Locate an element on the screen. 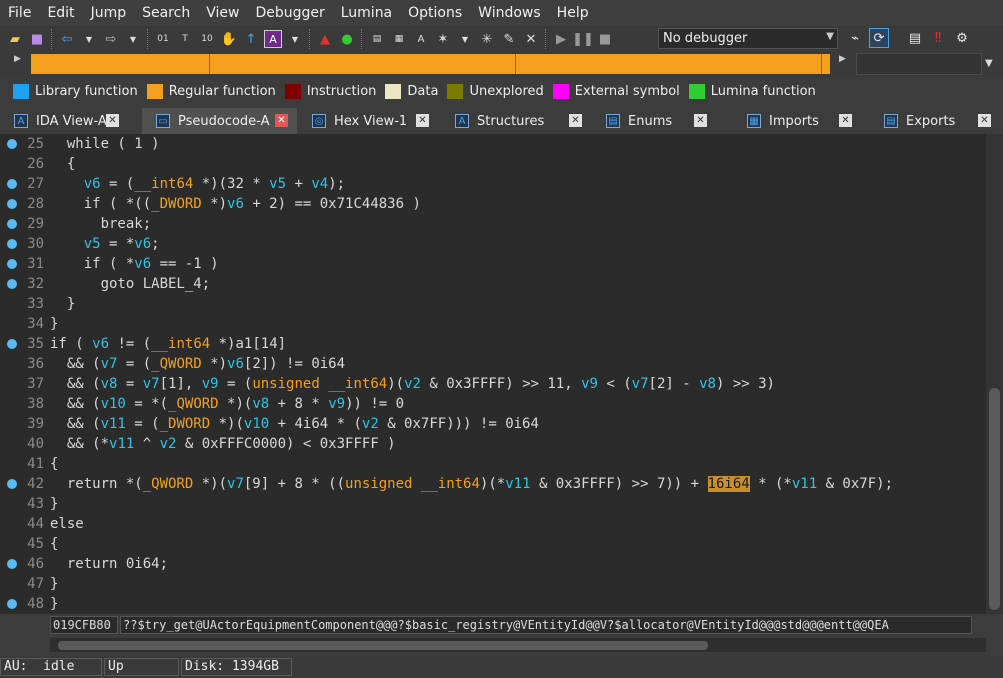  menu-debugger: Debugger is located at coordinates (289, 13).